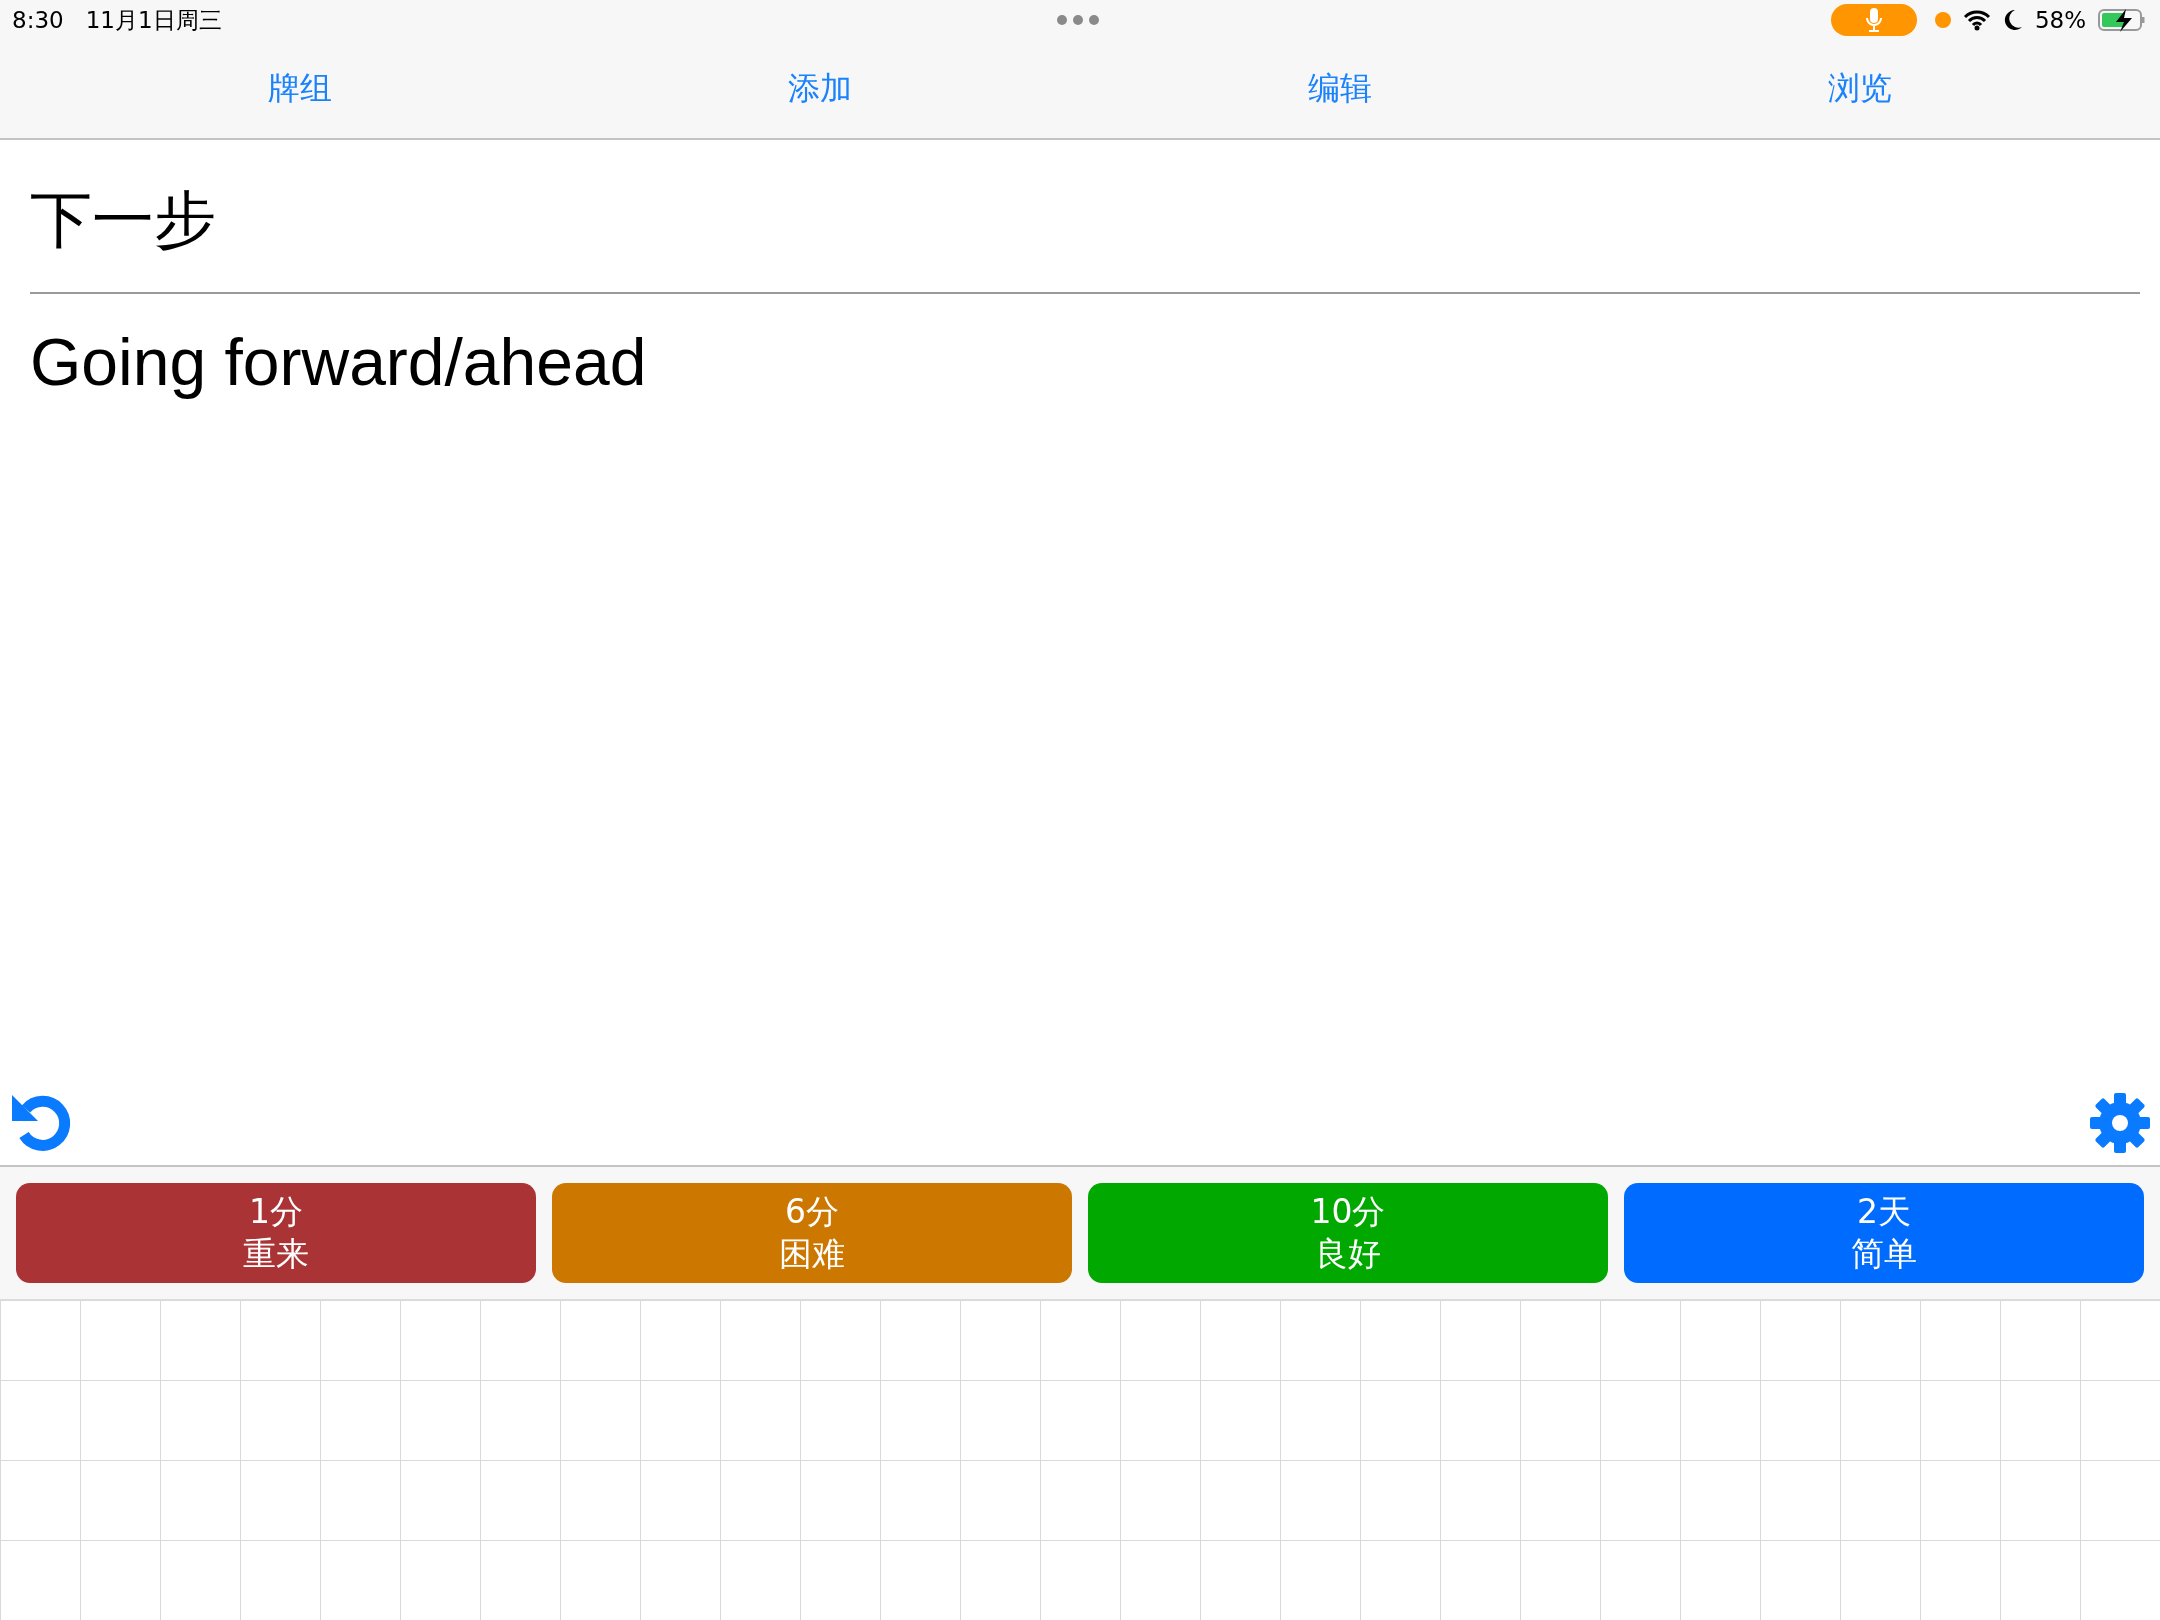 This screenshot has width=2160, height=1620. I want to click on card-back-text: Going forward/ahead, so click(338, 362).